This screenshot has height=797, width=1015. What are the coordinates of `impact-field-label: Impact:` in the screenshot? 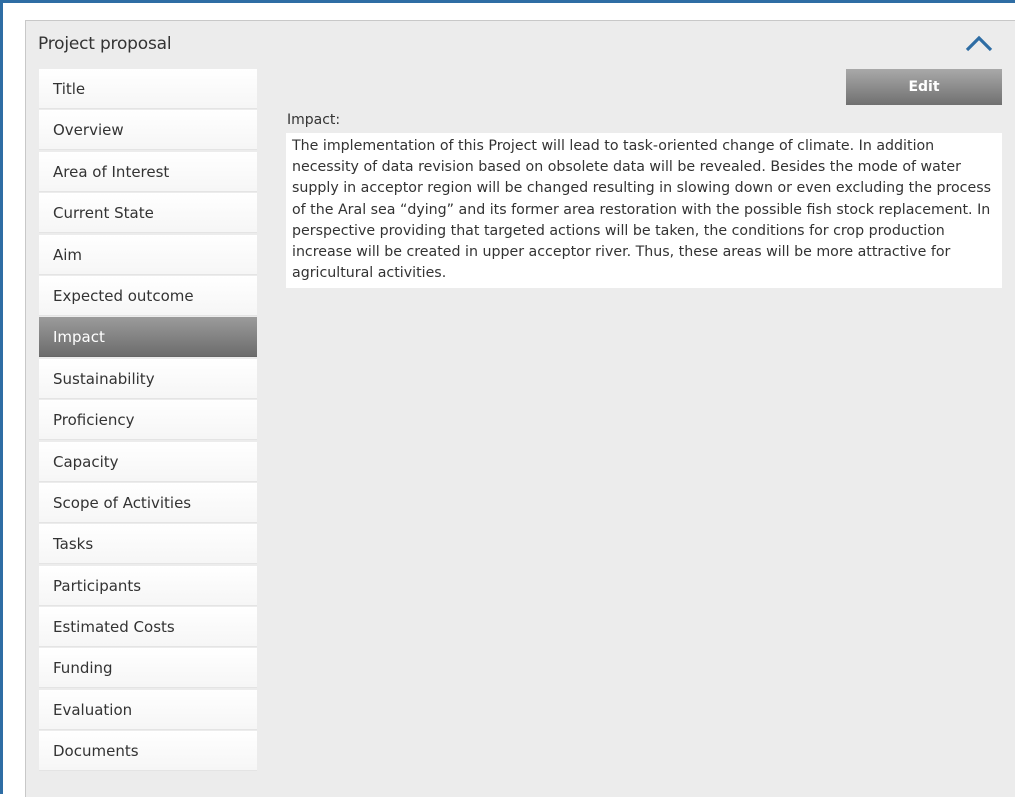 It's located at (314, 120).